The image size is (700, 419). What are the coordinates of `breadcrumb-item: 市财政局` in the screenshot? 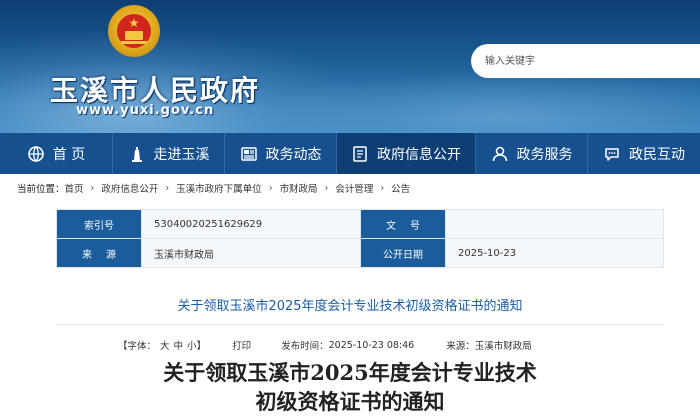 It's located at (299, 188).